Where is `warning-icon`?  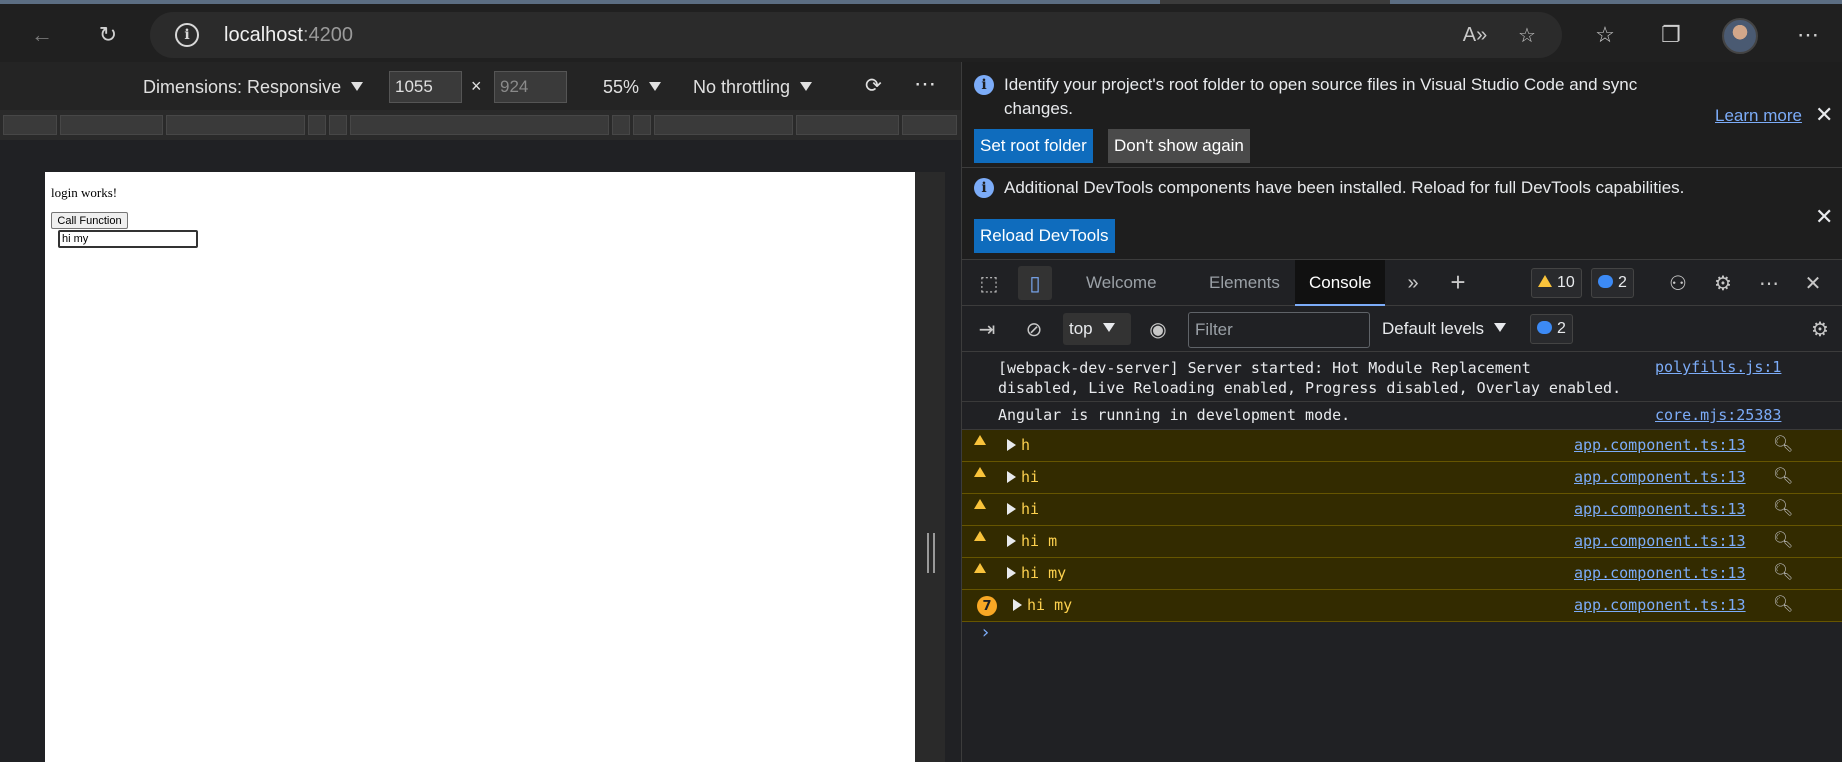
warning-icon is located at coordinates (980, 568).